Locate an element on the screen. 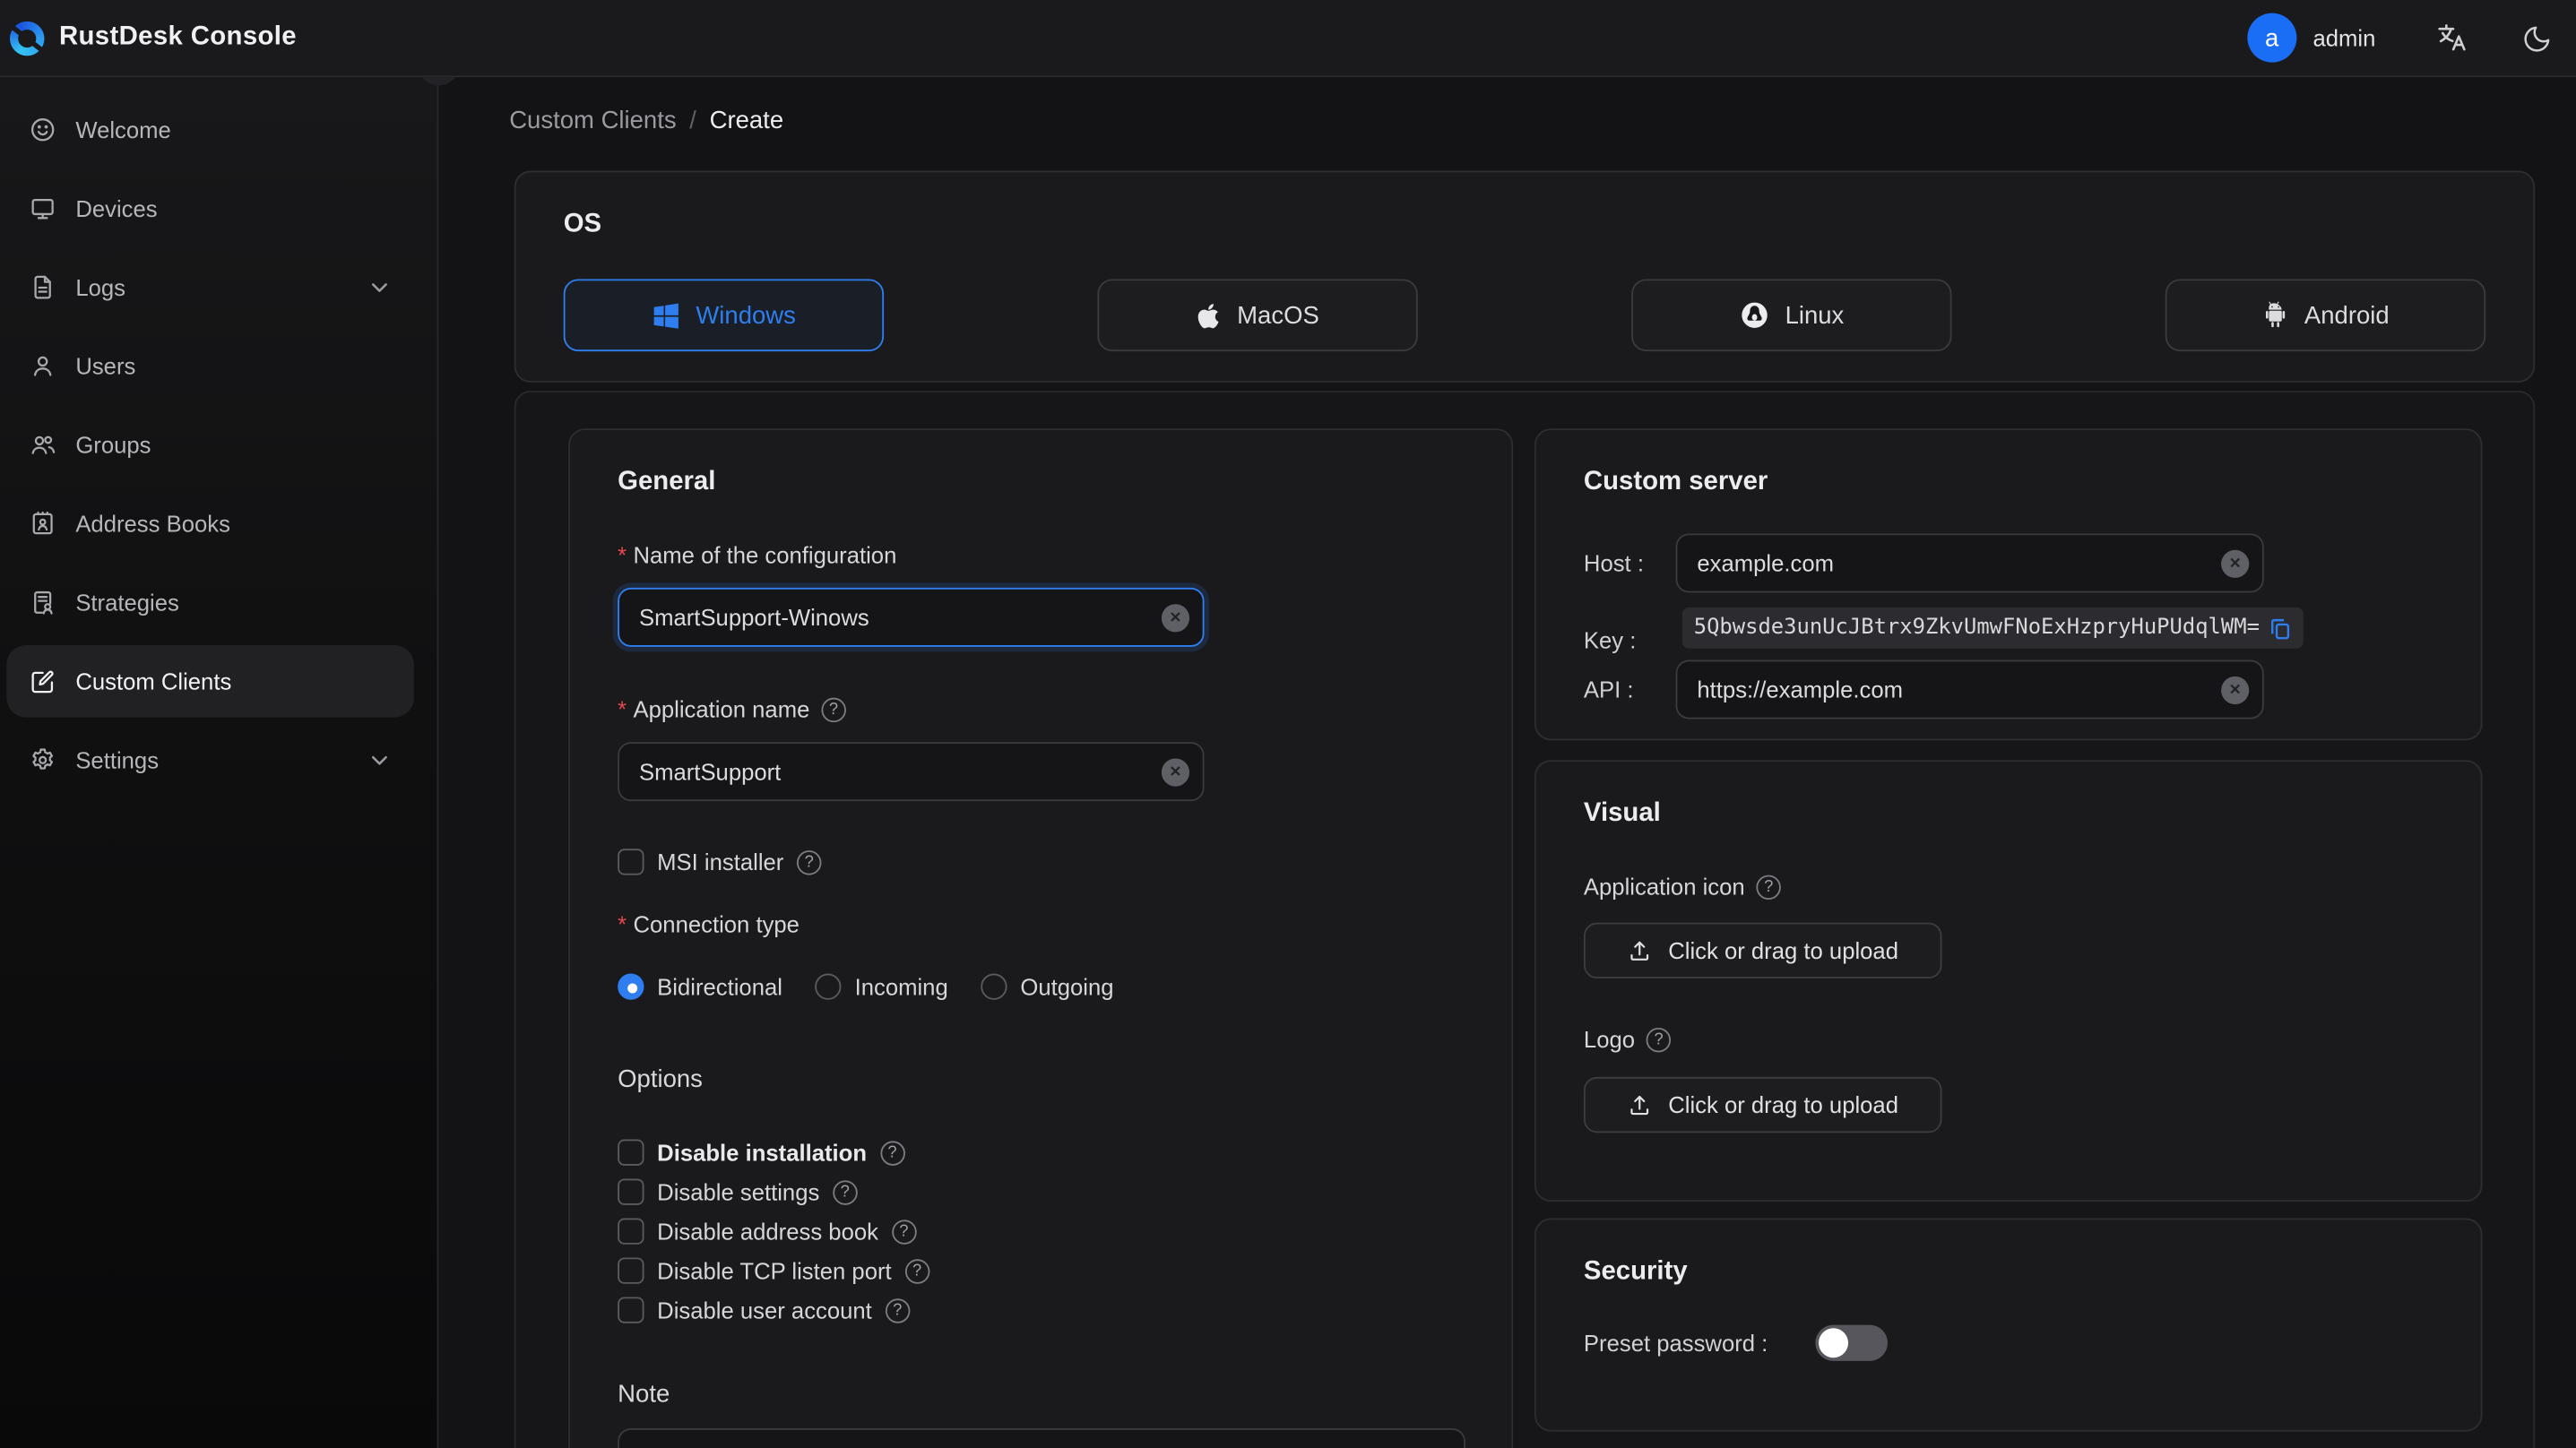  msi-installer-option: MSI installer ? is located at coordinates (720, 862).